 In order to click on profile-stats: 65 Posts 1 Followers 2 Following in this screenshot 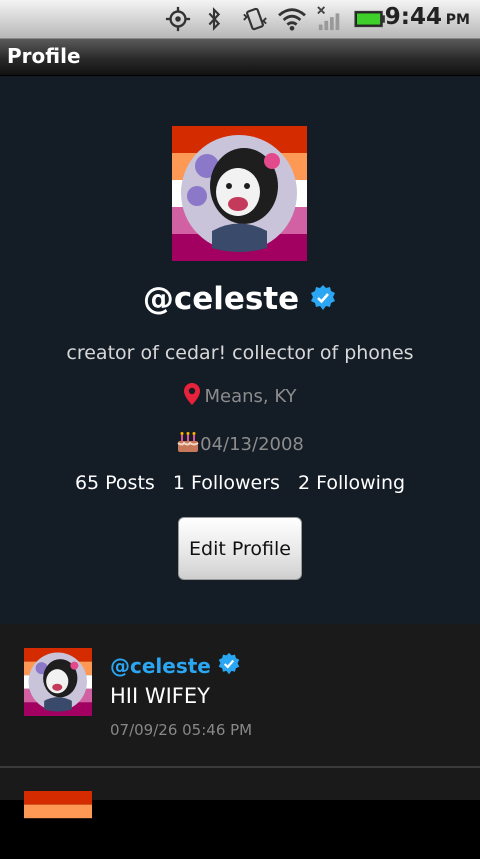, I will do `click(240, 483)`.